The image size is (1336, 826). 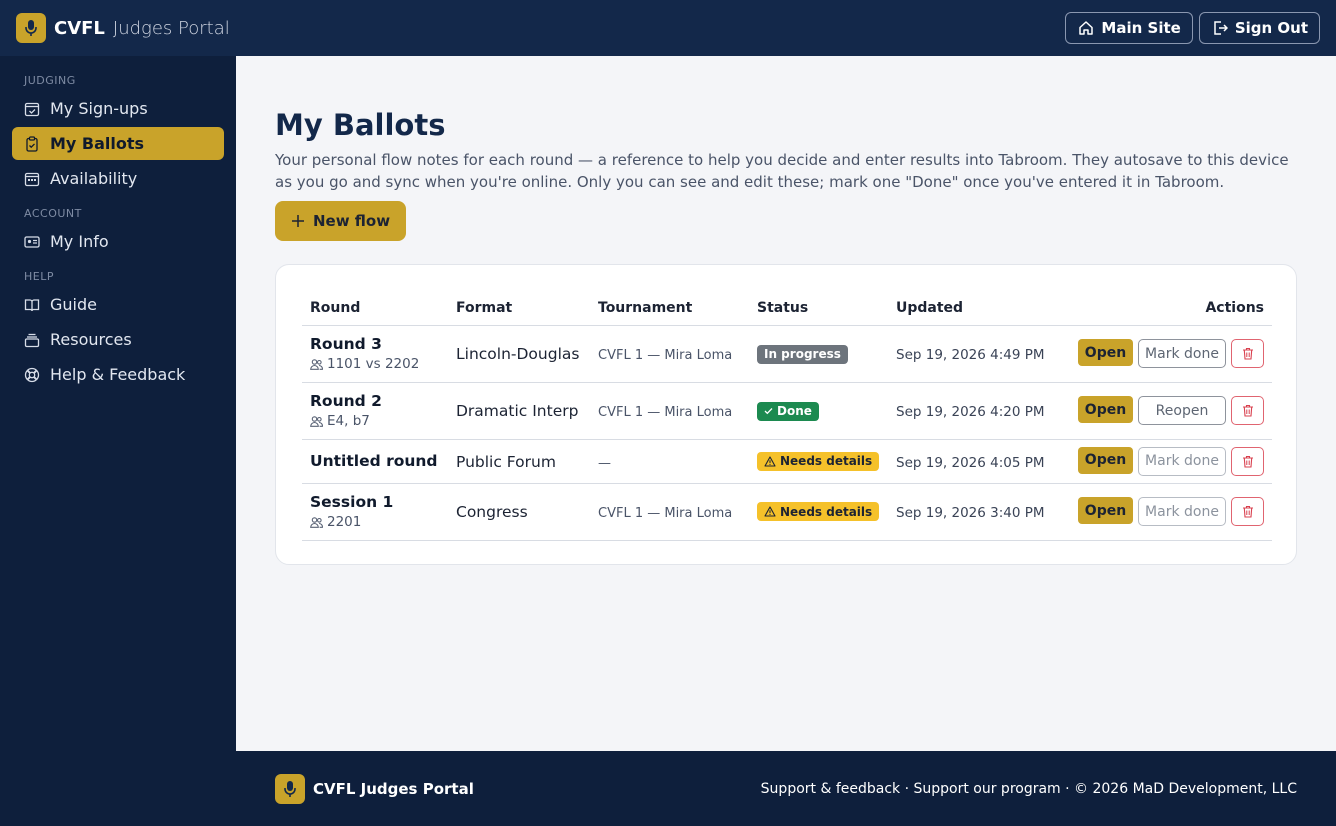 I want to click on updated-cell: Sep 19, 2026 4:05 PM, so click(x=970, y=462).